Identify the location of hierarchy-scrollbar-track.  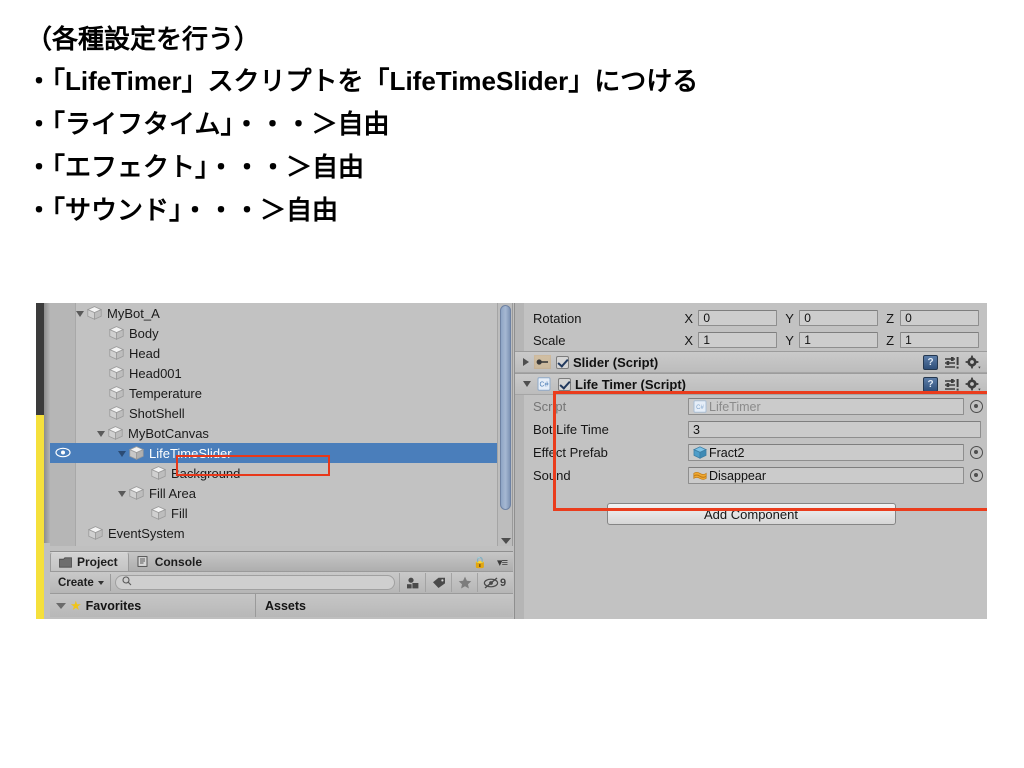
(504, 424).